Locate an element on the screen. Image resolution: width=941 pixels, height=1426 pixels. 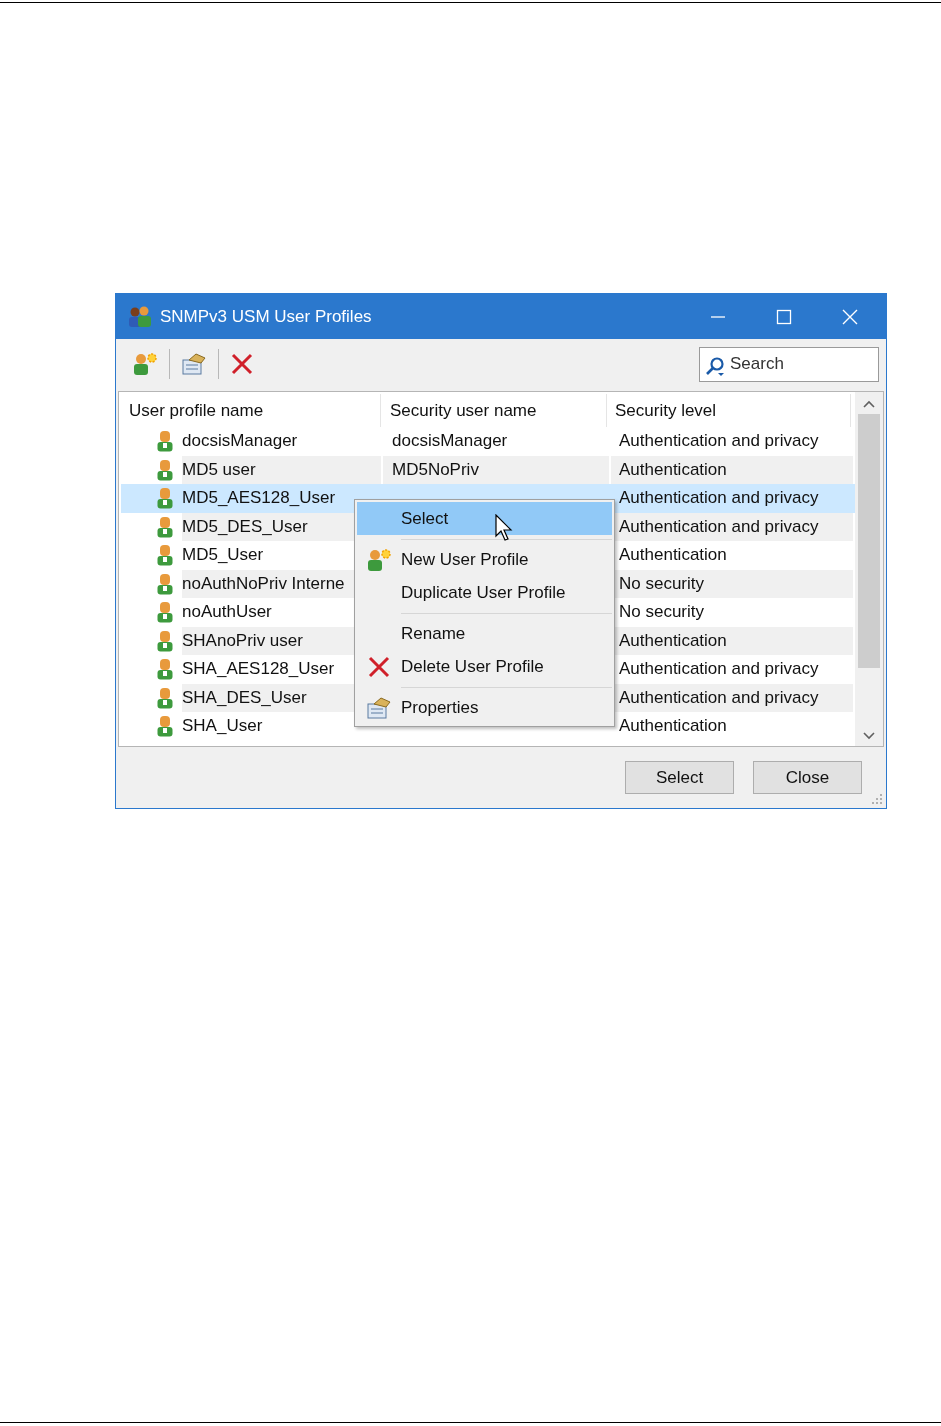
resize-grip-icon is located at coordinates (877, 799).